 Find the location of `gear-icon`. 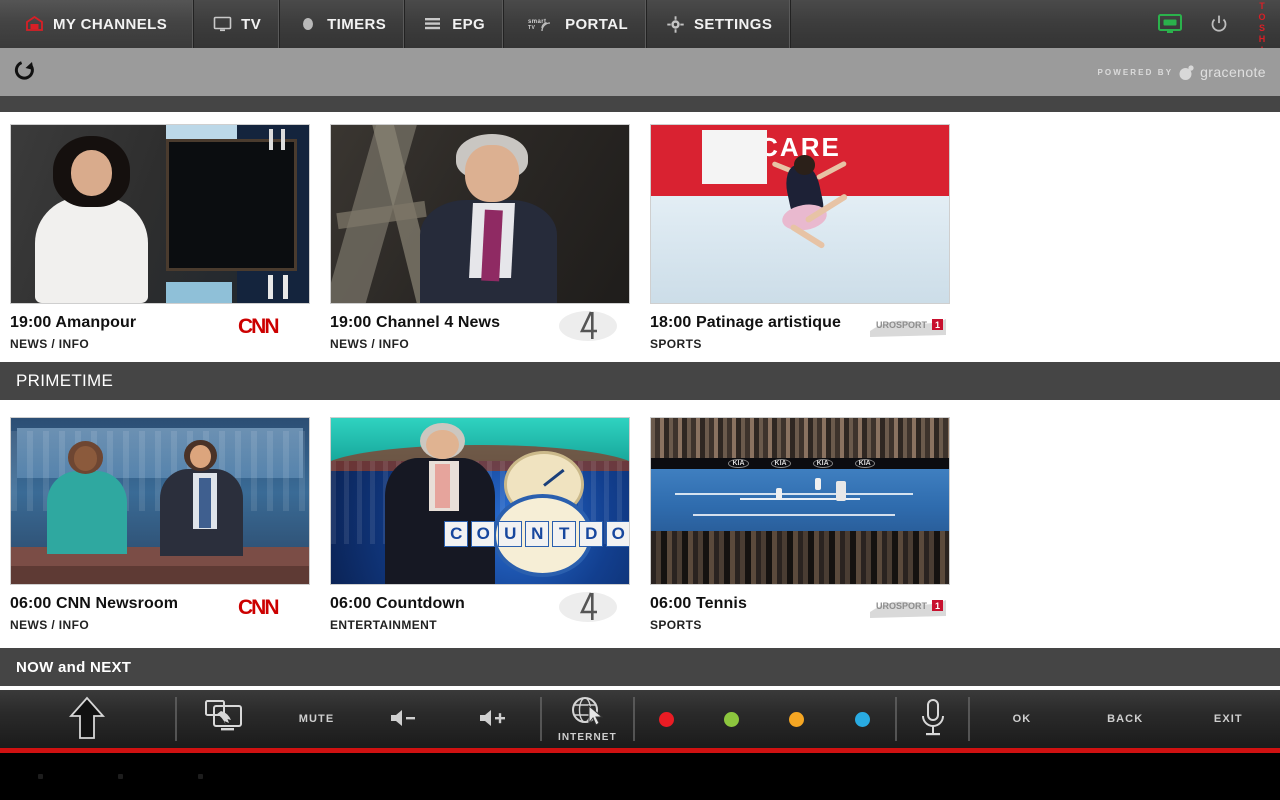

gear-icon is located at coordinates (675, 24).